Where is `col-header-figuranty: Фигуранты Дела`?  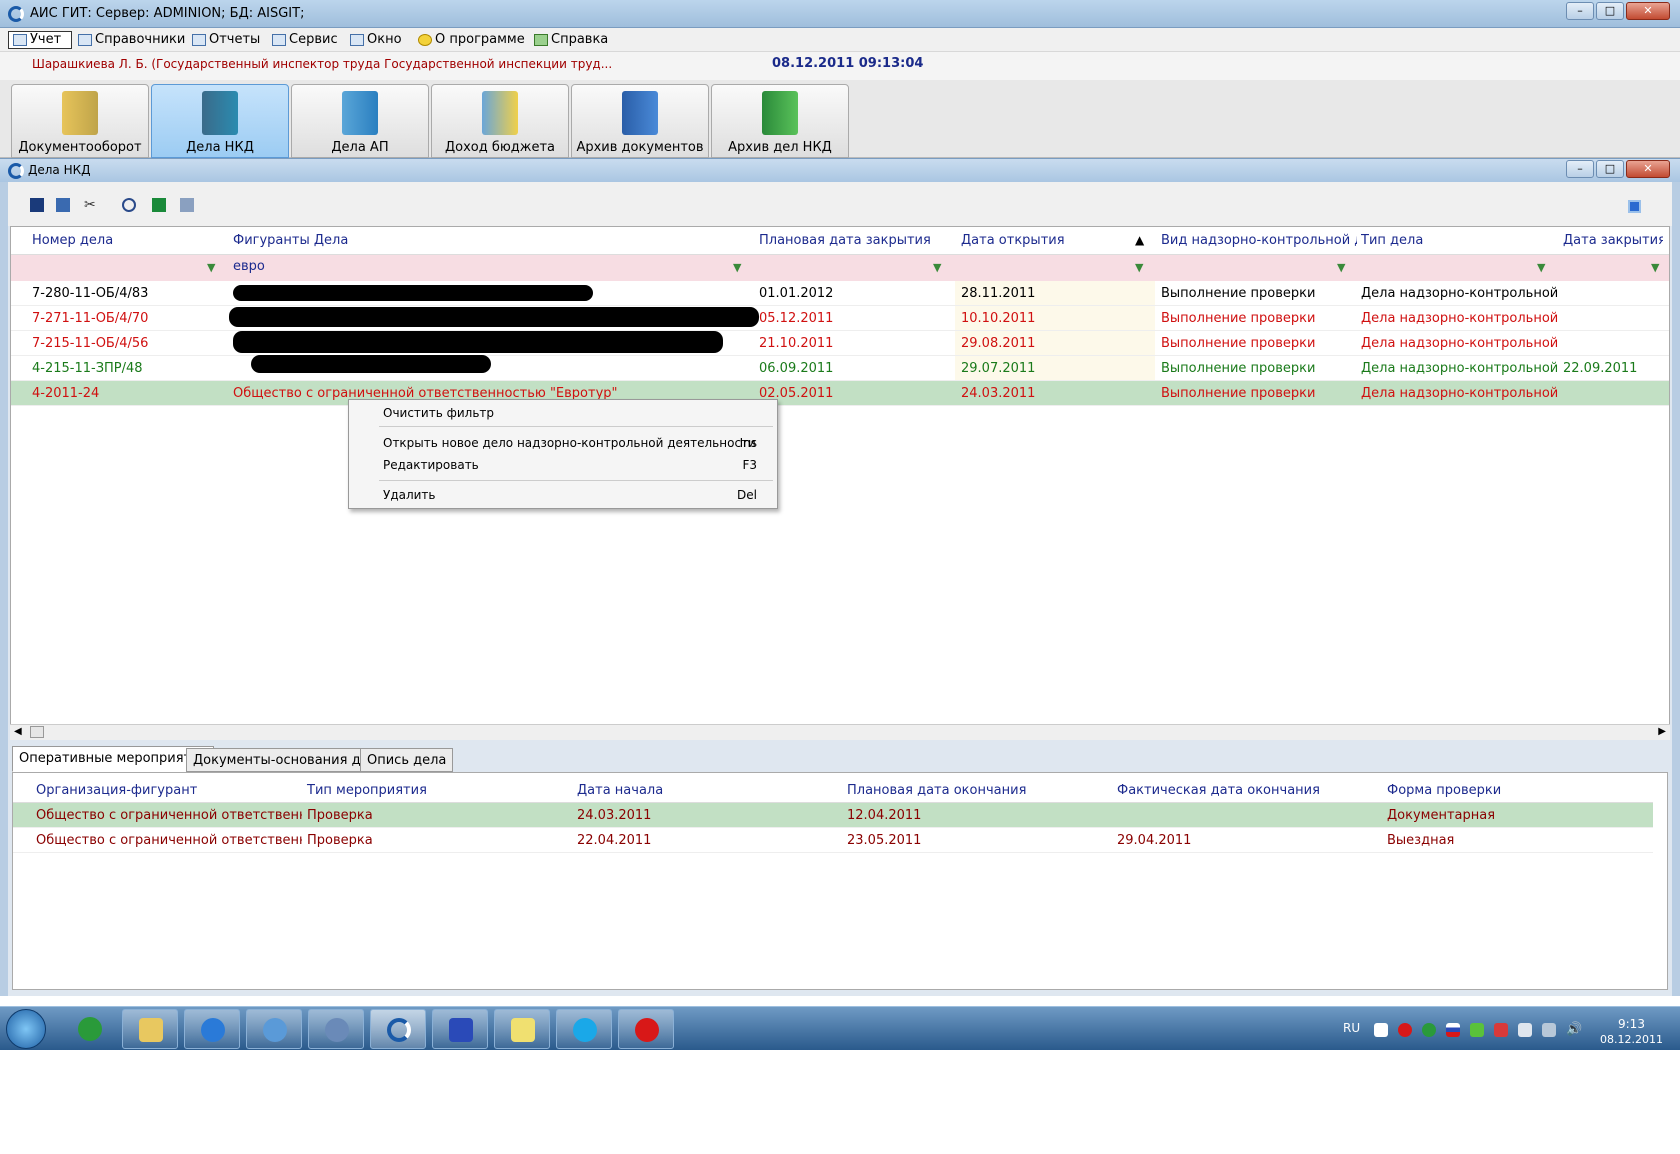
col-header-figuranty: Фигуранты Дела is located at coordinates (473, 240).